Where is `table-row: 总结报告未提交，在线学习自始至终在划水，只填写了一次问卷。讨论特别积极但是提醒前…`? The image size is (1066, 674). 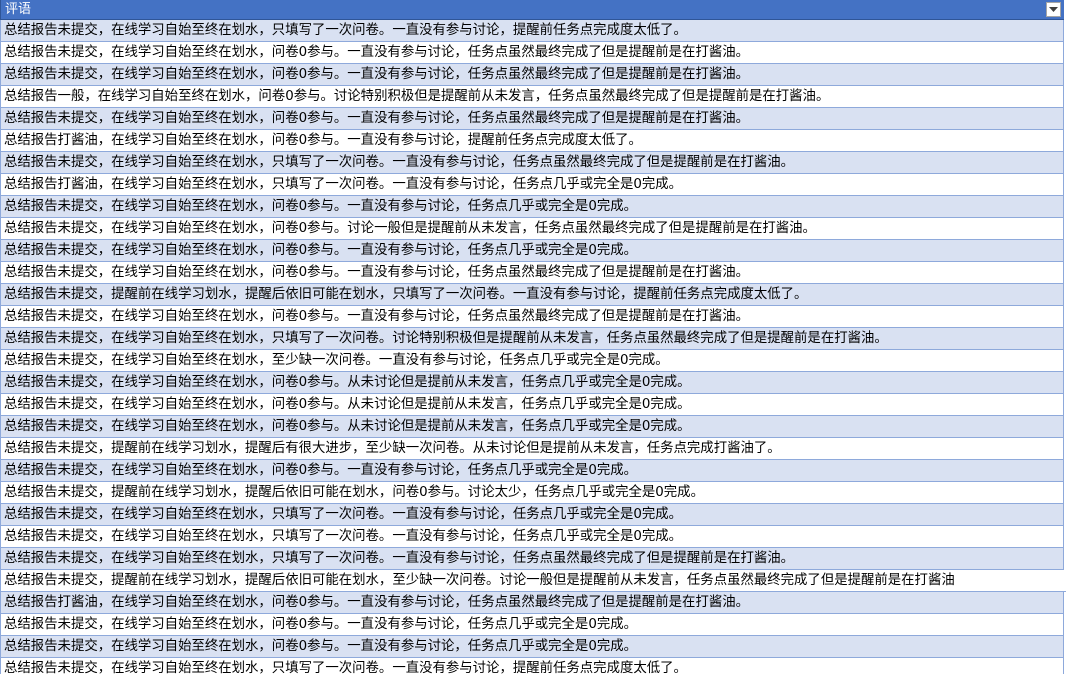
table-row: 总结报告未提交，在线学习自始至终在划水，只填写了一次问卷。讨论特别积极但是提醒前… is located at coordinates (532, 339).